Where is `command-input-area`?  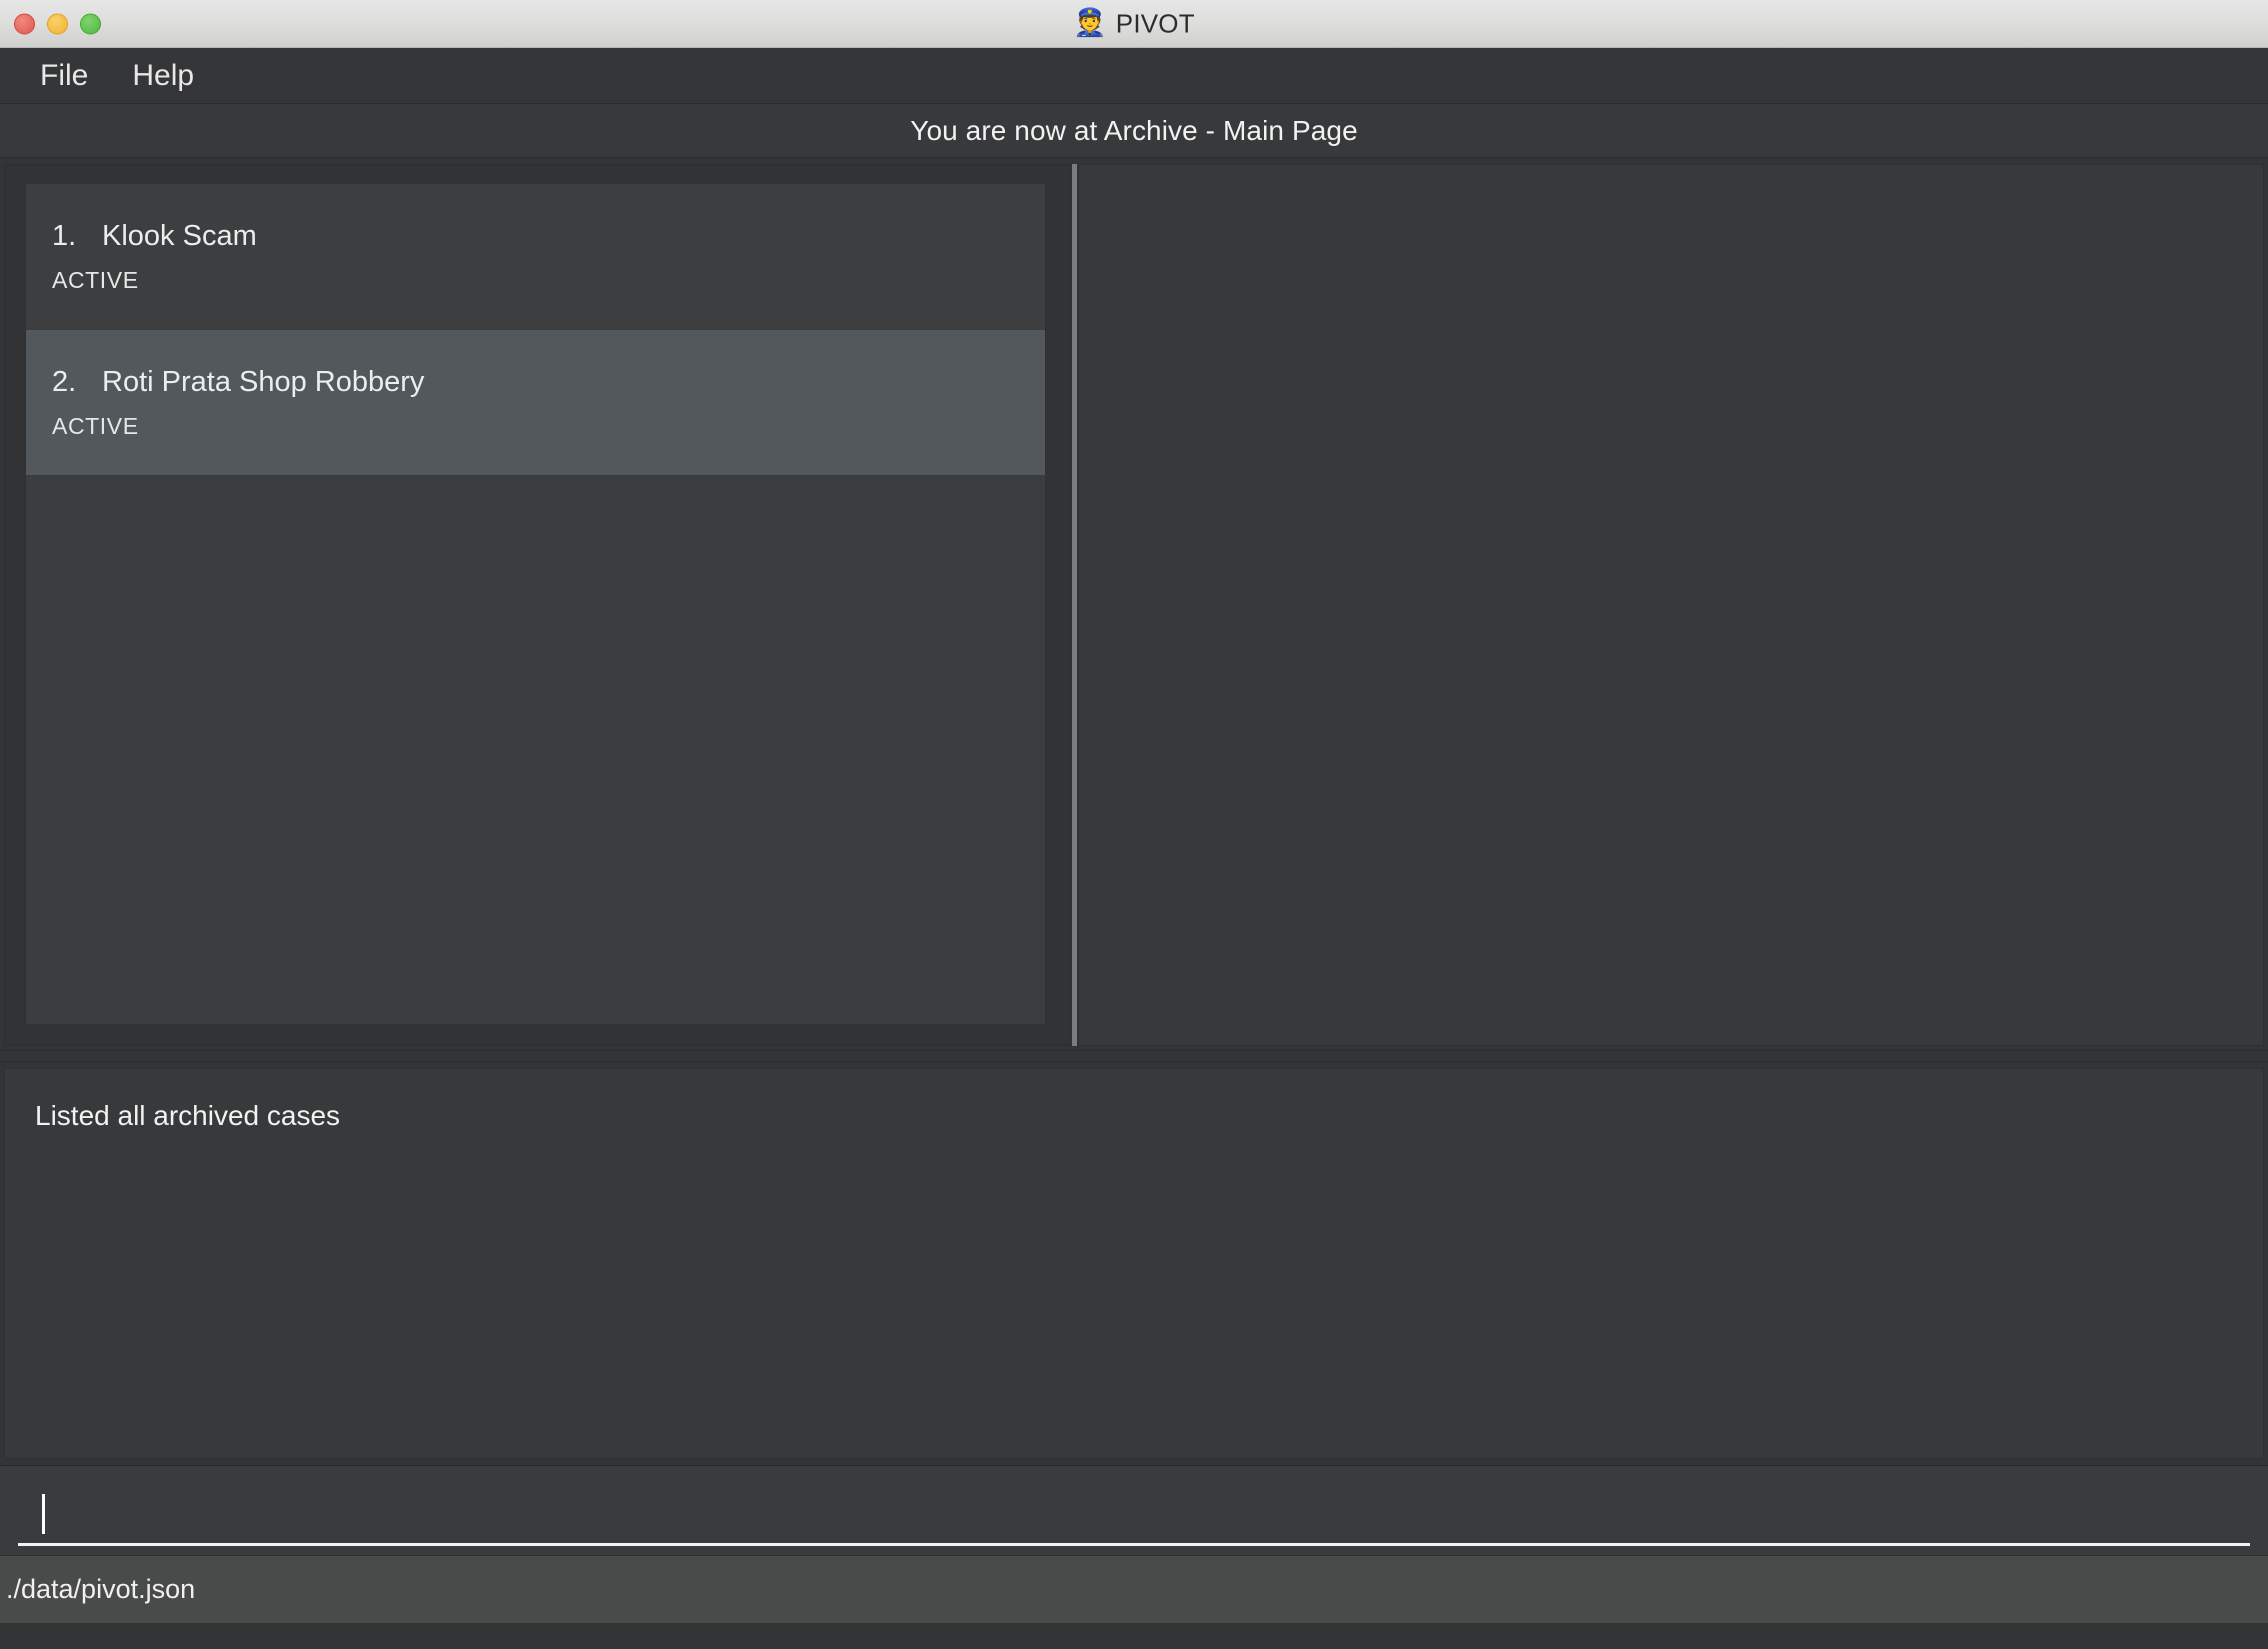 command-input-area is located at coordinates (1134, 1510).